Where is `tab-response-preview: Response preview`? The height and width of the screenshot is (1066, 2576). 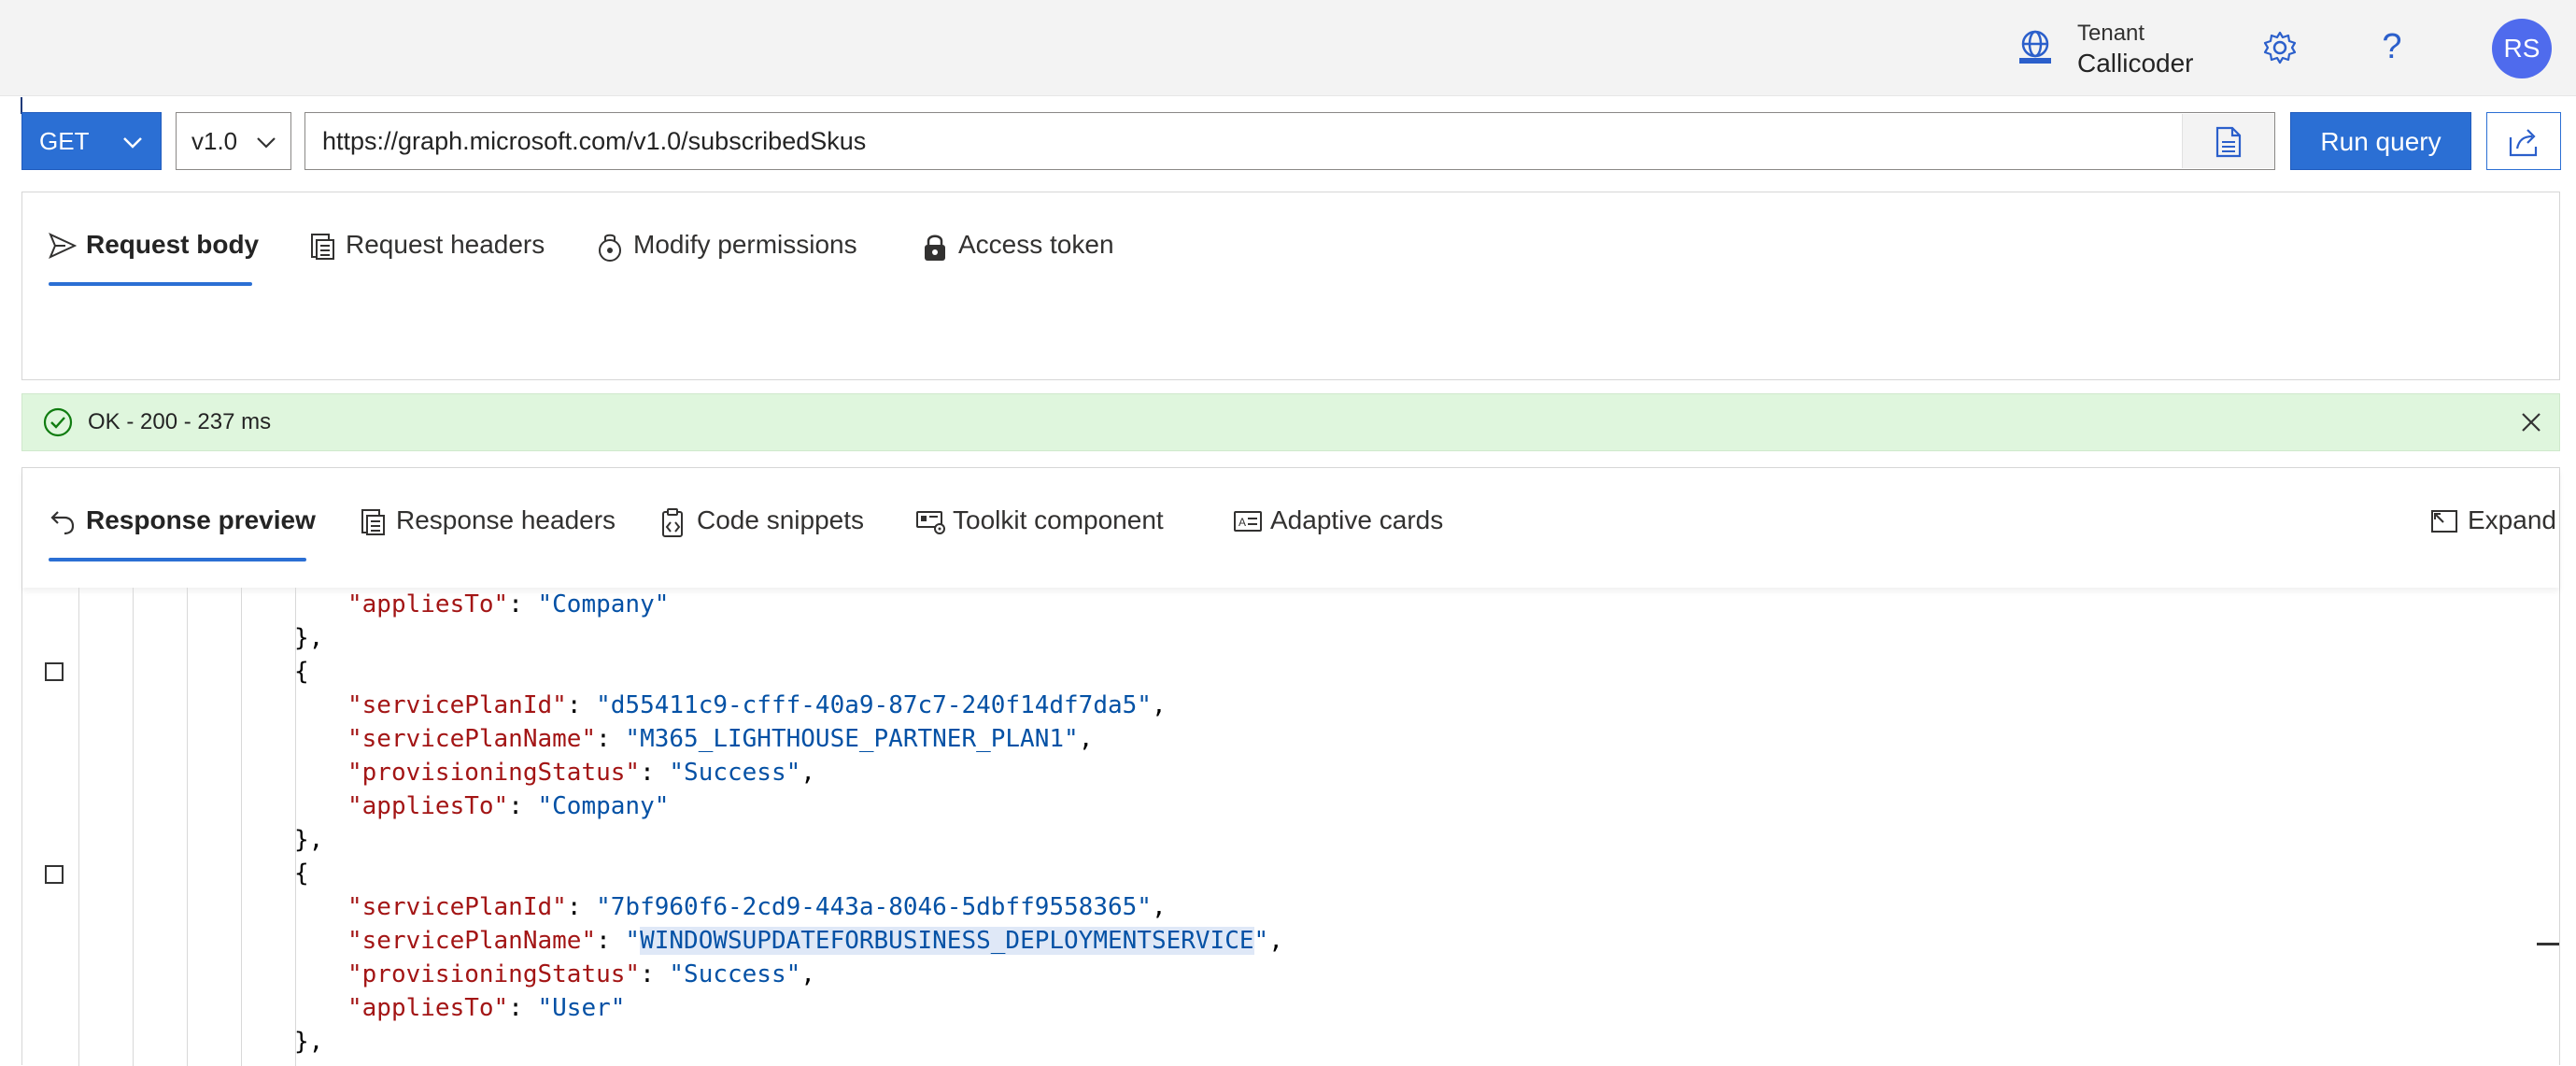 tab-response-preview: Response preview is located at coordinates (189, 521).